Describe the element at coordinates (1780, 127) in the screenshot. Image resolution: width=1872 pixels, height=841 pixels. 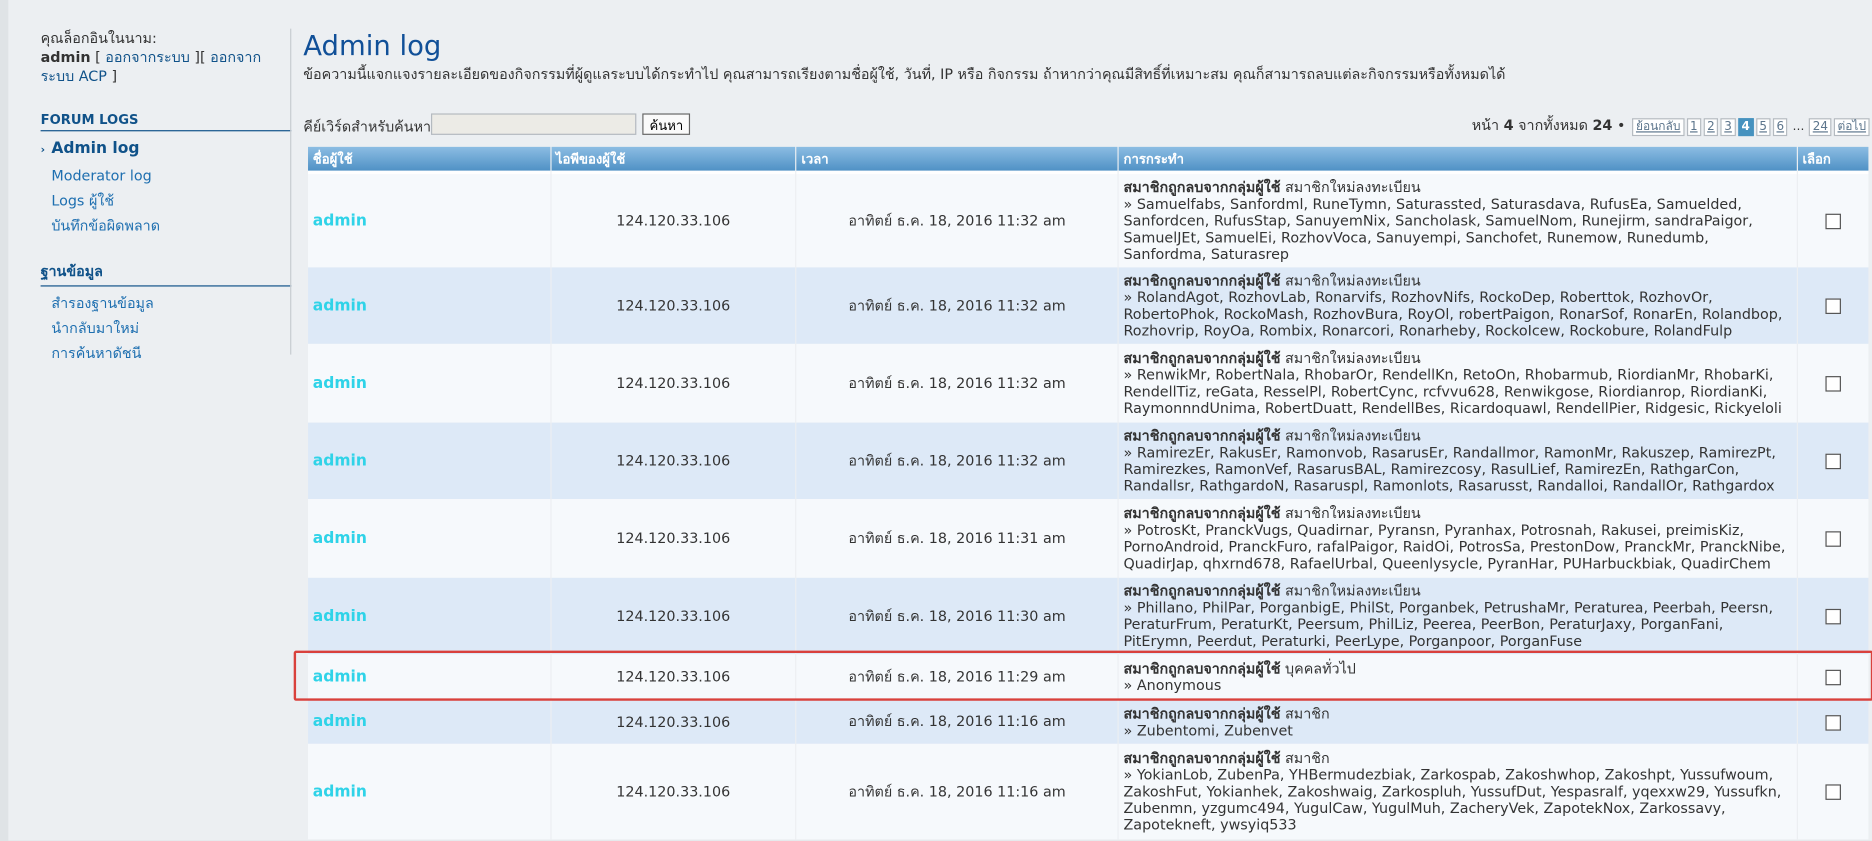
I see `pagination-page-6: 6` at that location.